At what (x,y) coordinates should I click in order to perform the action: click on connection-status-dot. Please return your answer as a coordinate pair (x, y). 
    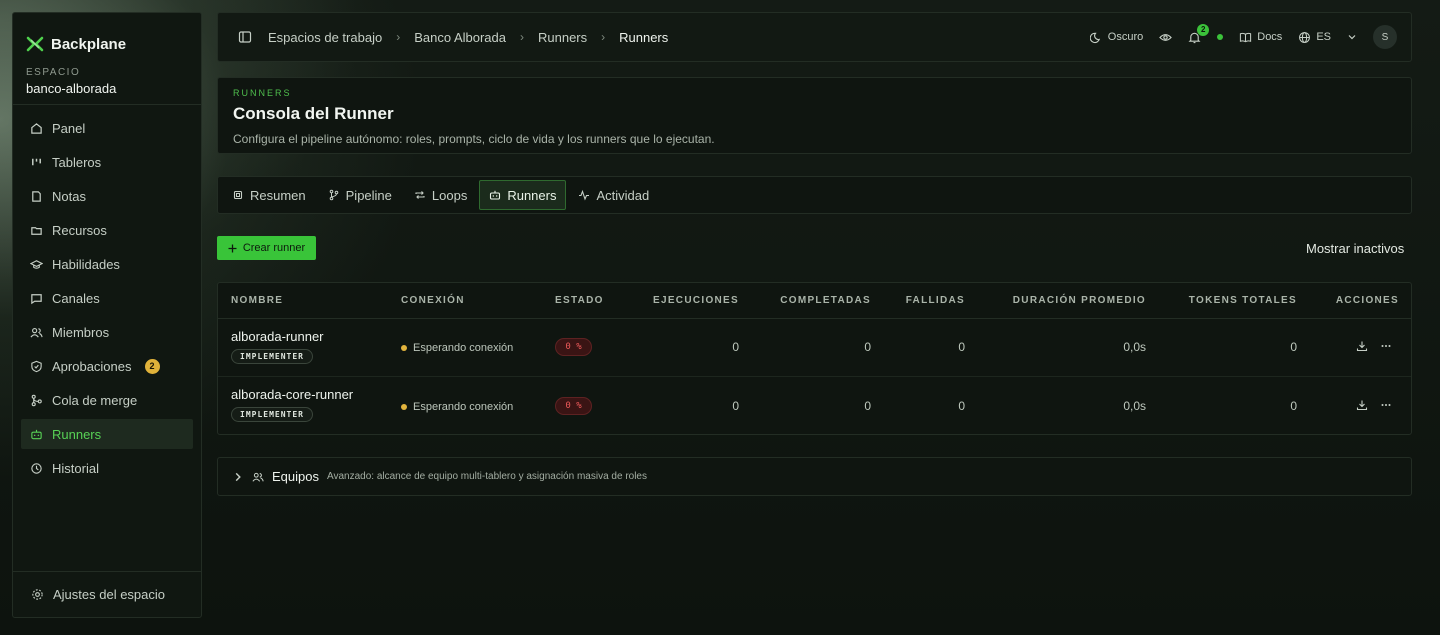
    Looking at the image, I should click on (1220, 37).